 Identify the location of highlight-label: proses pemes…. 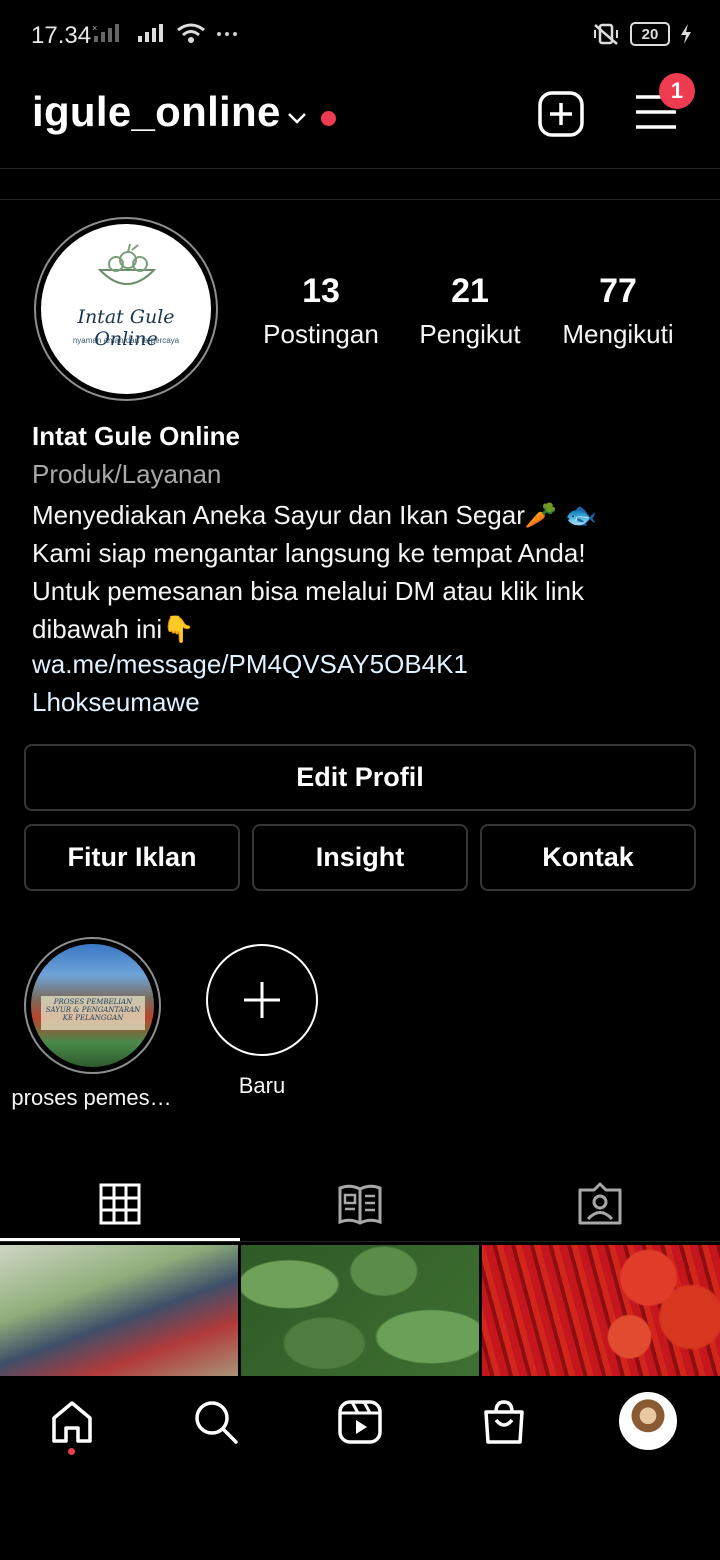
(91, 1097).